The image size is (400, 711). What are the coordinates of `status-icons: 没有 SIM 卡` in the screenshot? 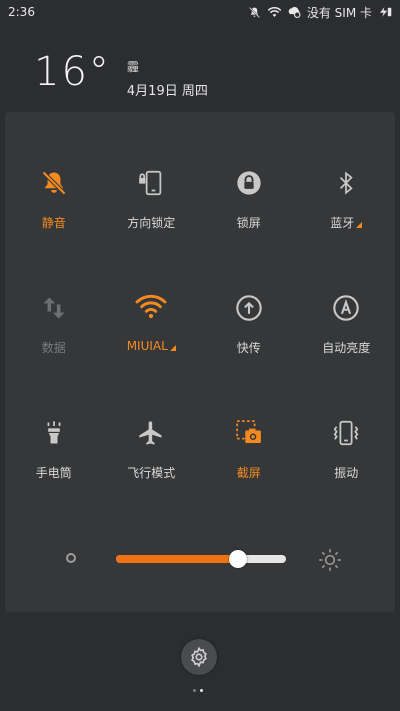 It's located at (320, 12).